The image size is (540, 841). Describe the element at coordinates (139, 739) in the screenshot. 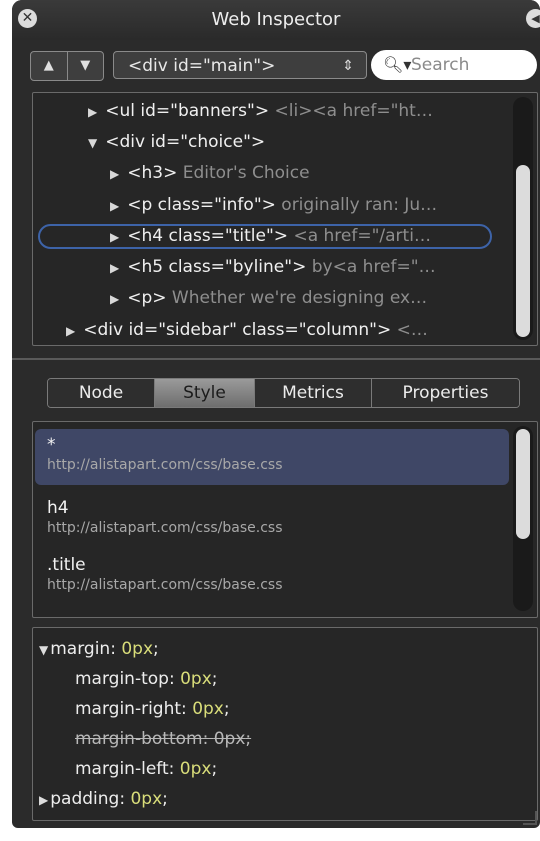

I see `property-name: margin-bottom` at that location.